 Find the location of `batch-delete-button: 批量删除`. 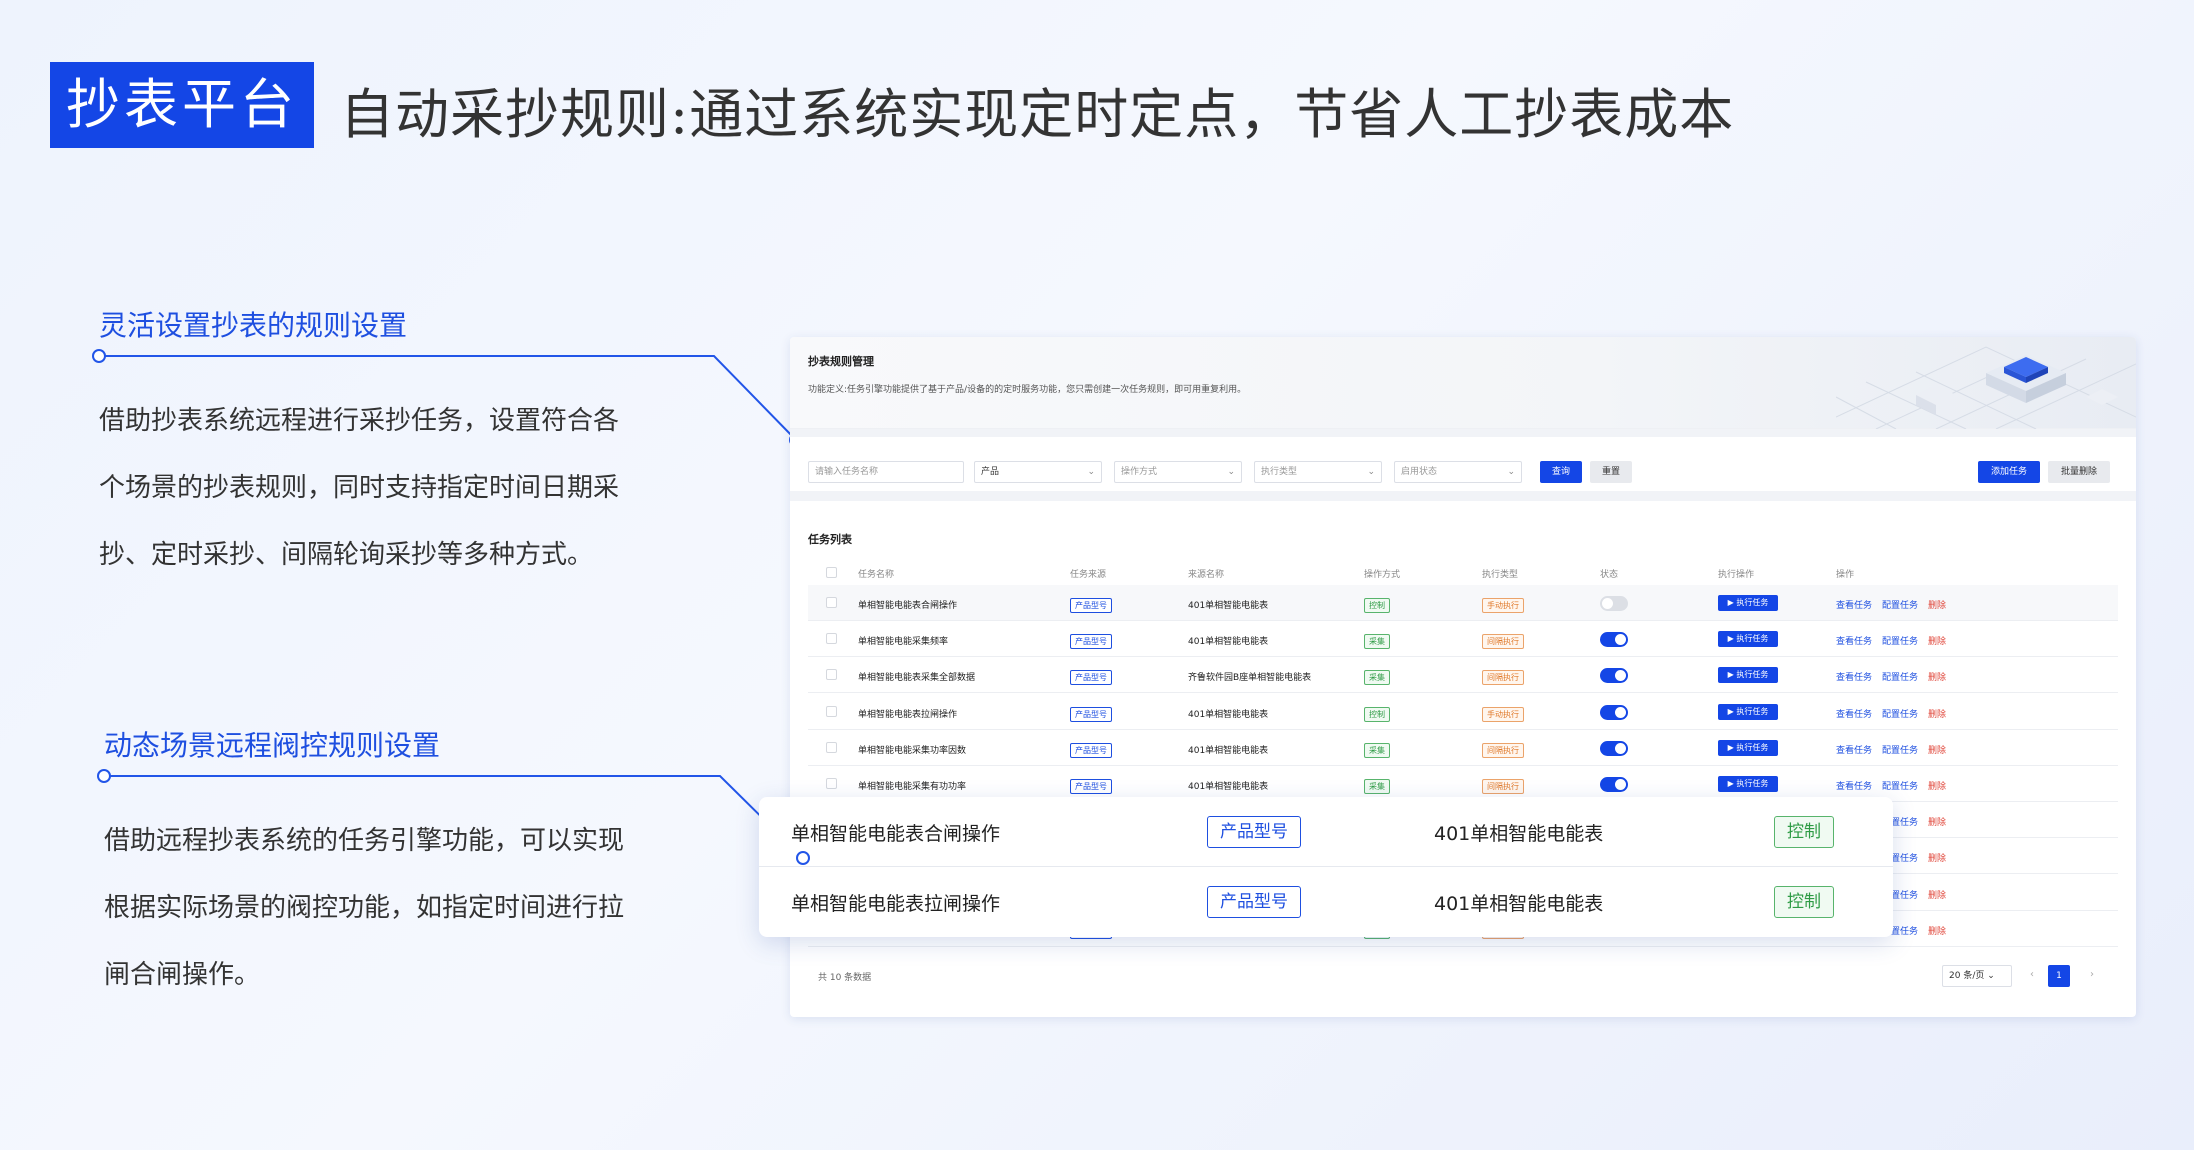

batch-delete-button: 批量删除 is located at coordinates (2079, 472).